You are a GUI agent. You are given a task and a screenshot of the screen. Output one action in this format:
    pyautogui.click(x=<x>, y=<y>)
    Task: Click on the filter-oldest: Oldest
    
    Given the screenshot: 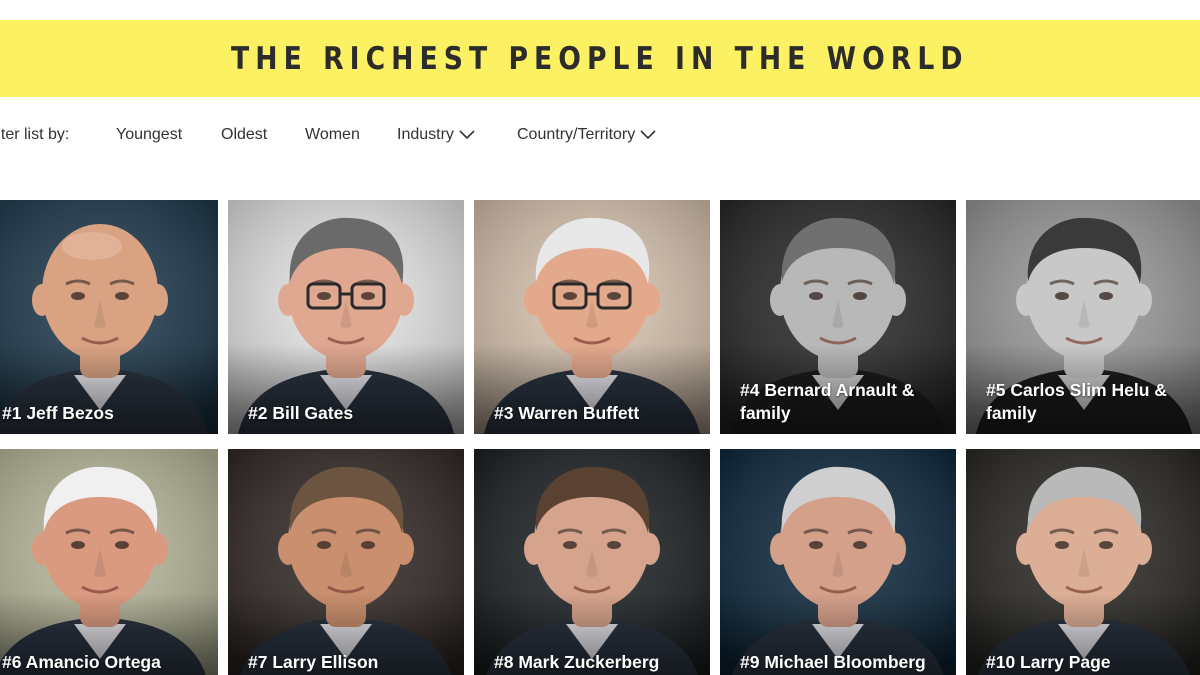 What is the action you would take?
    pyautogui.click(x=244, y=135)
    